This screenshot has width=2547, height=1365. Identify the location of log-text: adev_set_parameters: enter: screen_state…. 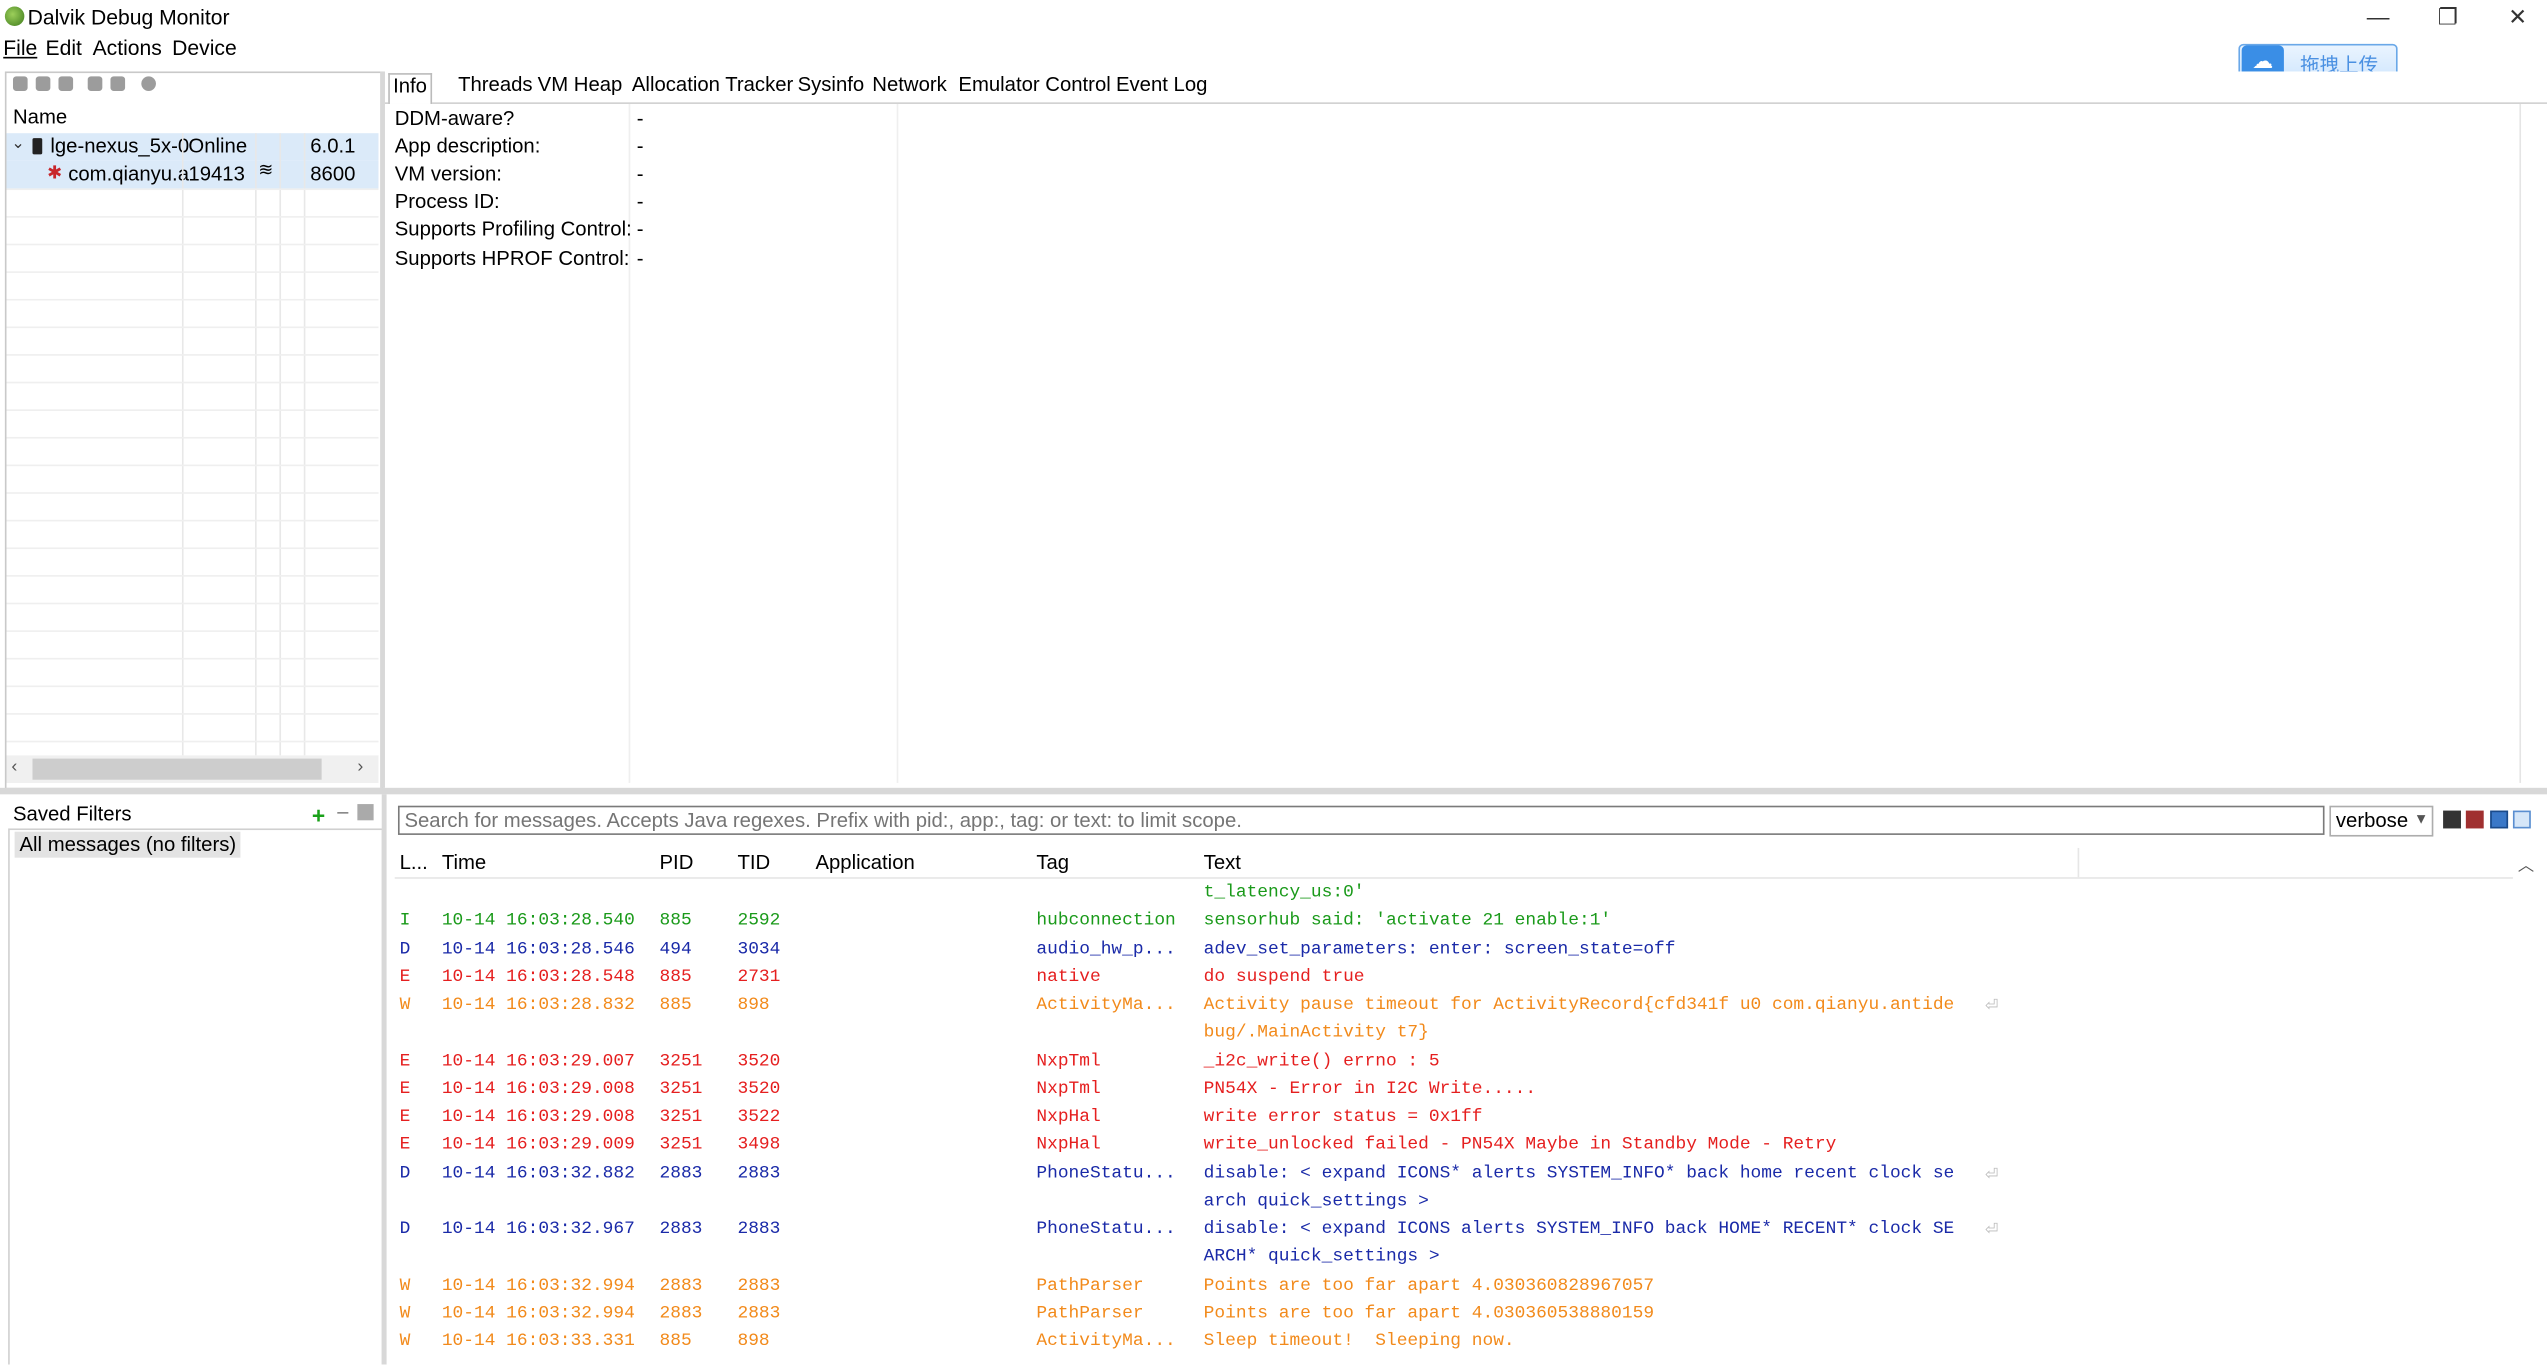
(1439, 949).